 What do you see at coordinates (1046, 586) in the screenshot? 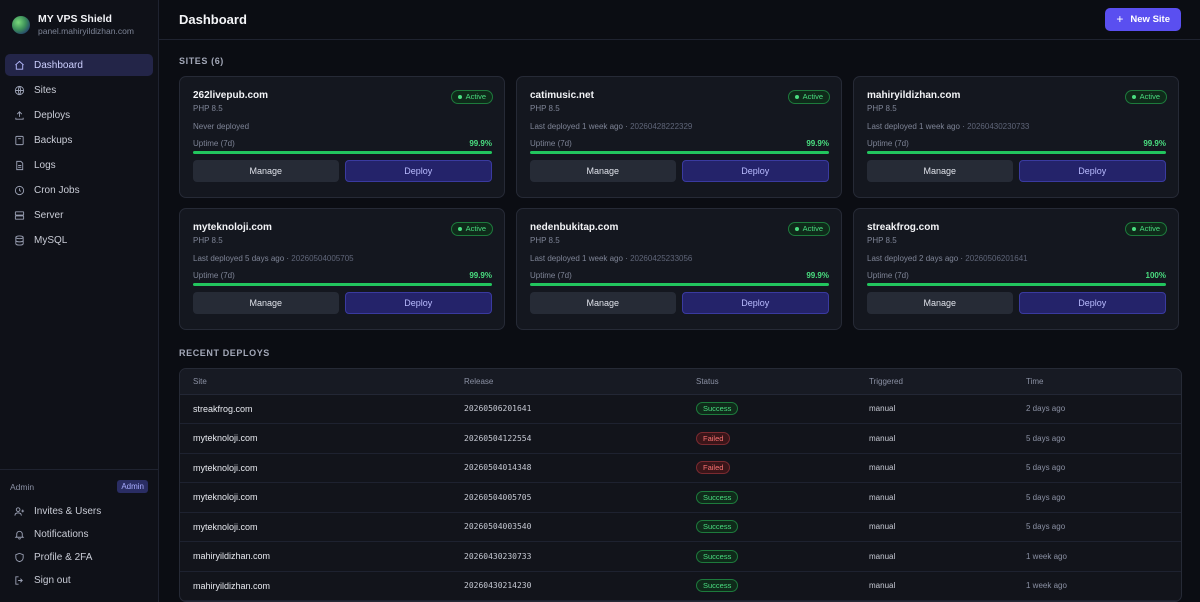
I see `row-time: 1 week ago` at bounding box center [1046, 586].